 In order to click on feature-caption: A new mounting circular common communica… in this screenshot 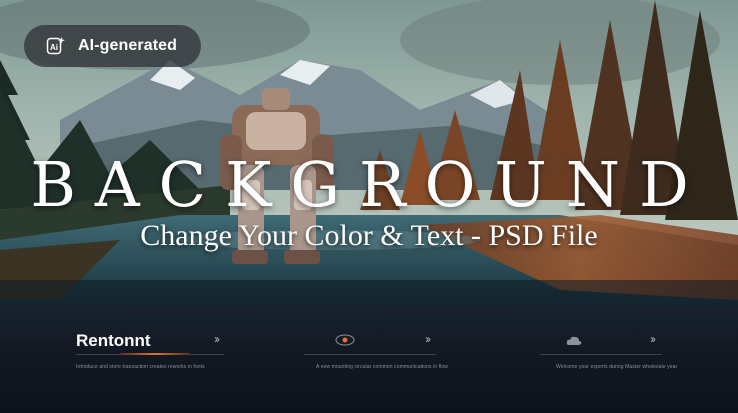, I will do `click(382, 367)`.